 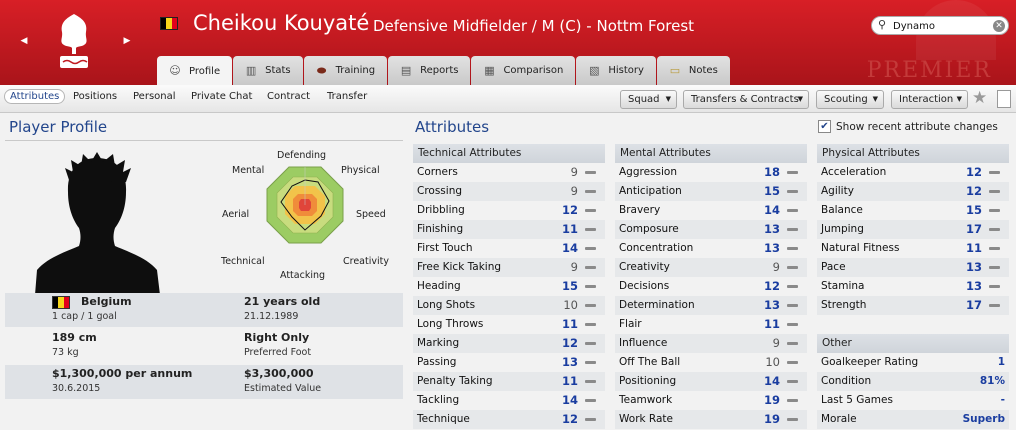 What do you see at coordinates (221, 96) in the screenshot?
I see `subnav-private-chat: Private Chat` at bounding box center [221, 96].